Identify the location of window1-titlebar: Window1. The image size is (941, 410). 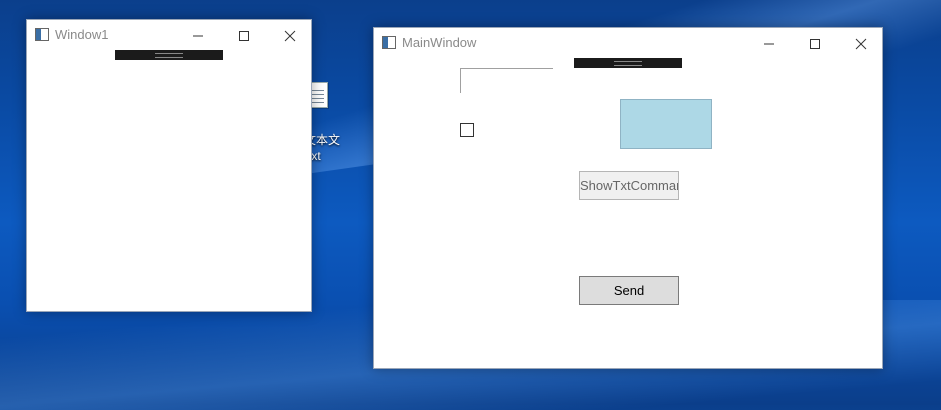
(169, 35).